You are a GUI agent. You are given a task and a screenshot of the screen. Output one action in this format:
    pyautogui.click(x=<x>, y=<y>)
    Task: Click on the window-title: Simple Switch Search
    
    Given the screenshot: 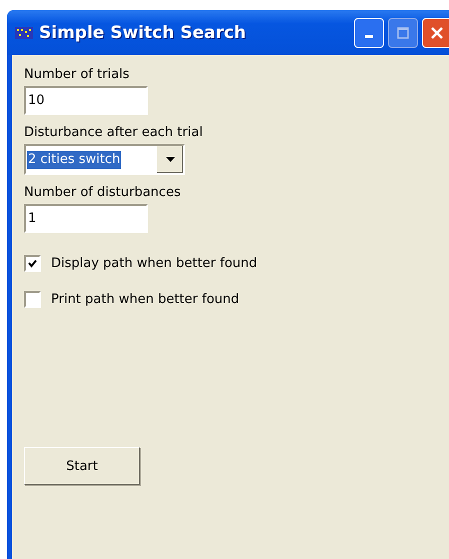 What is the action you would take?
    pyautogui.click(x=142, y=32)
    